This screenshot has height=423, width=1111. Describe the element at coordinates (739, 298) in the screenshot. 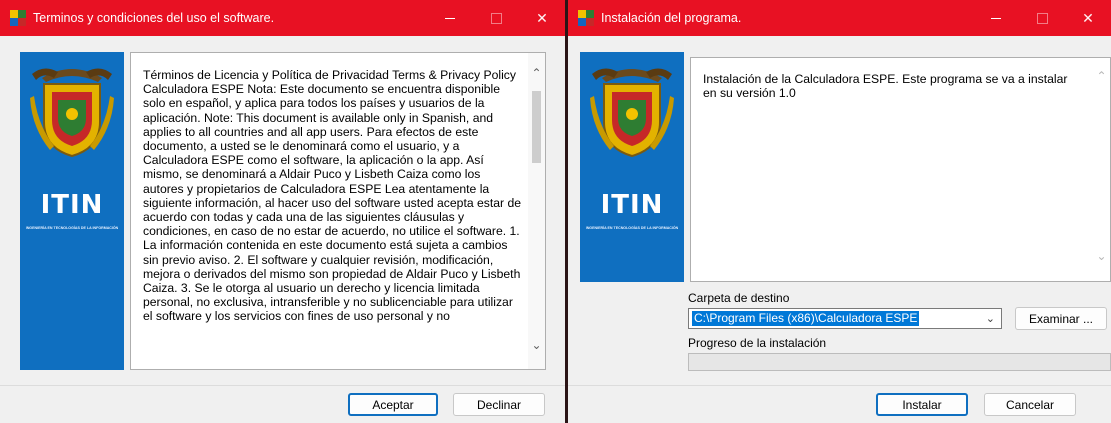

I see `destination-label: Carpeta de destino` at that location.